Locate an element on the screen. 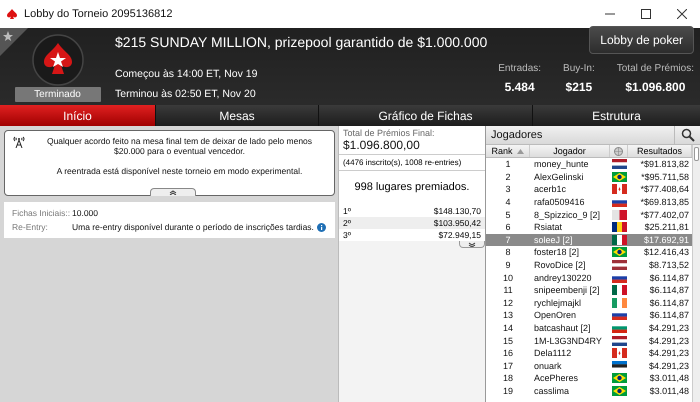  player-name: casslima is located at coordinates (551, 391).